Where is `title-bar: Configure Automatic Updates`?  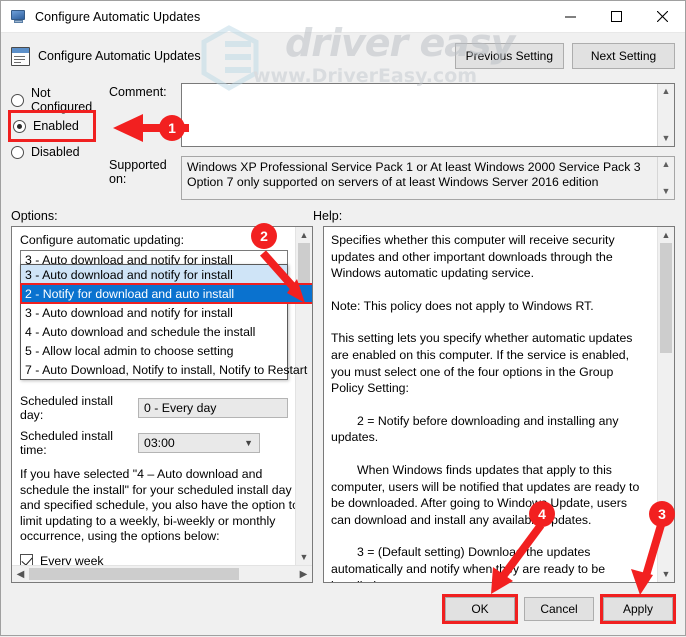
title-bar: Configure Automatic Updates is located at coordinates (343, 17).